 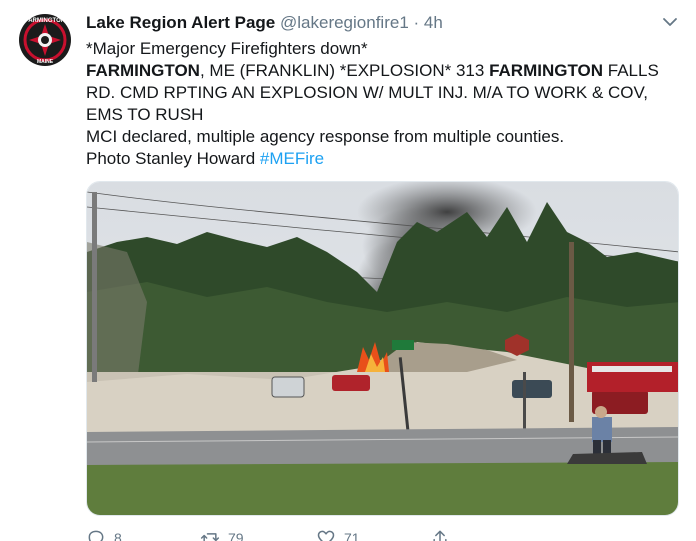 What do you see at coordinates (631, 70) in the screenshot?
I see `text-line-2-part-2: FALLS` at bounding box center [631, 70].